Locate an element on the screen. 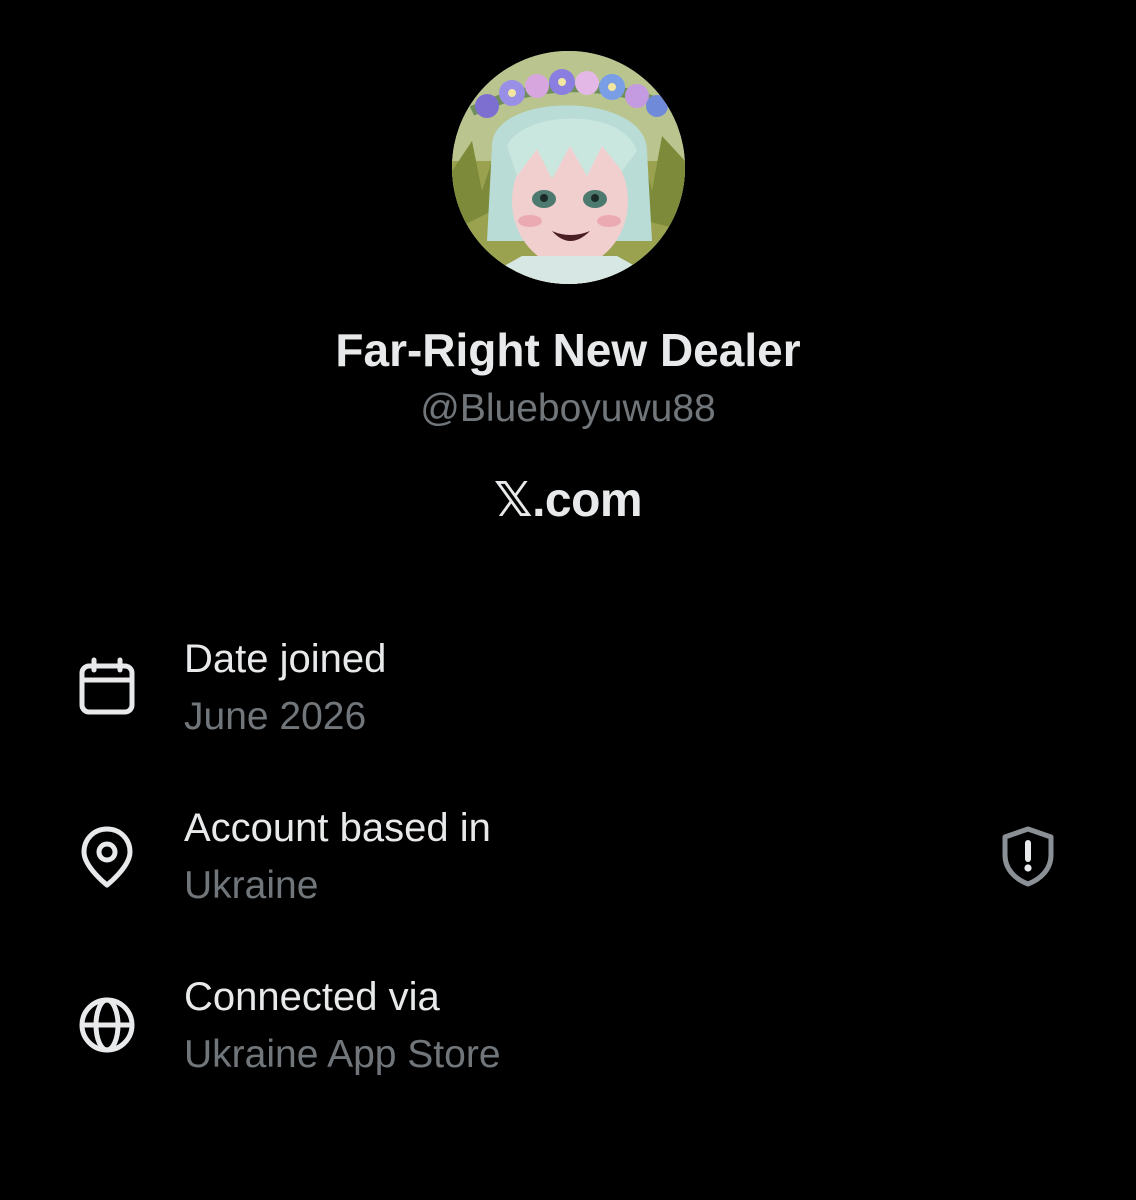 Image resolution: width=1136 pixels, height=1200 pixels. site-label: 𝕏.com is located at coordinates (568, 500).